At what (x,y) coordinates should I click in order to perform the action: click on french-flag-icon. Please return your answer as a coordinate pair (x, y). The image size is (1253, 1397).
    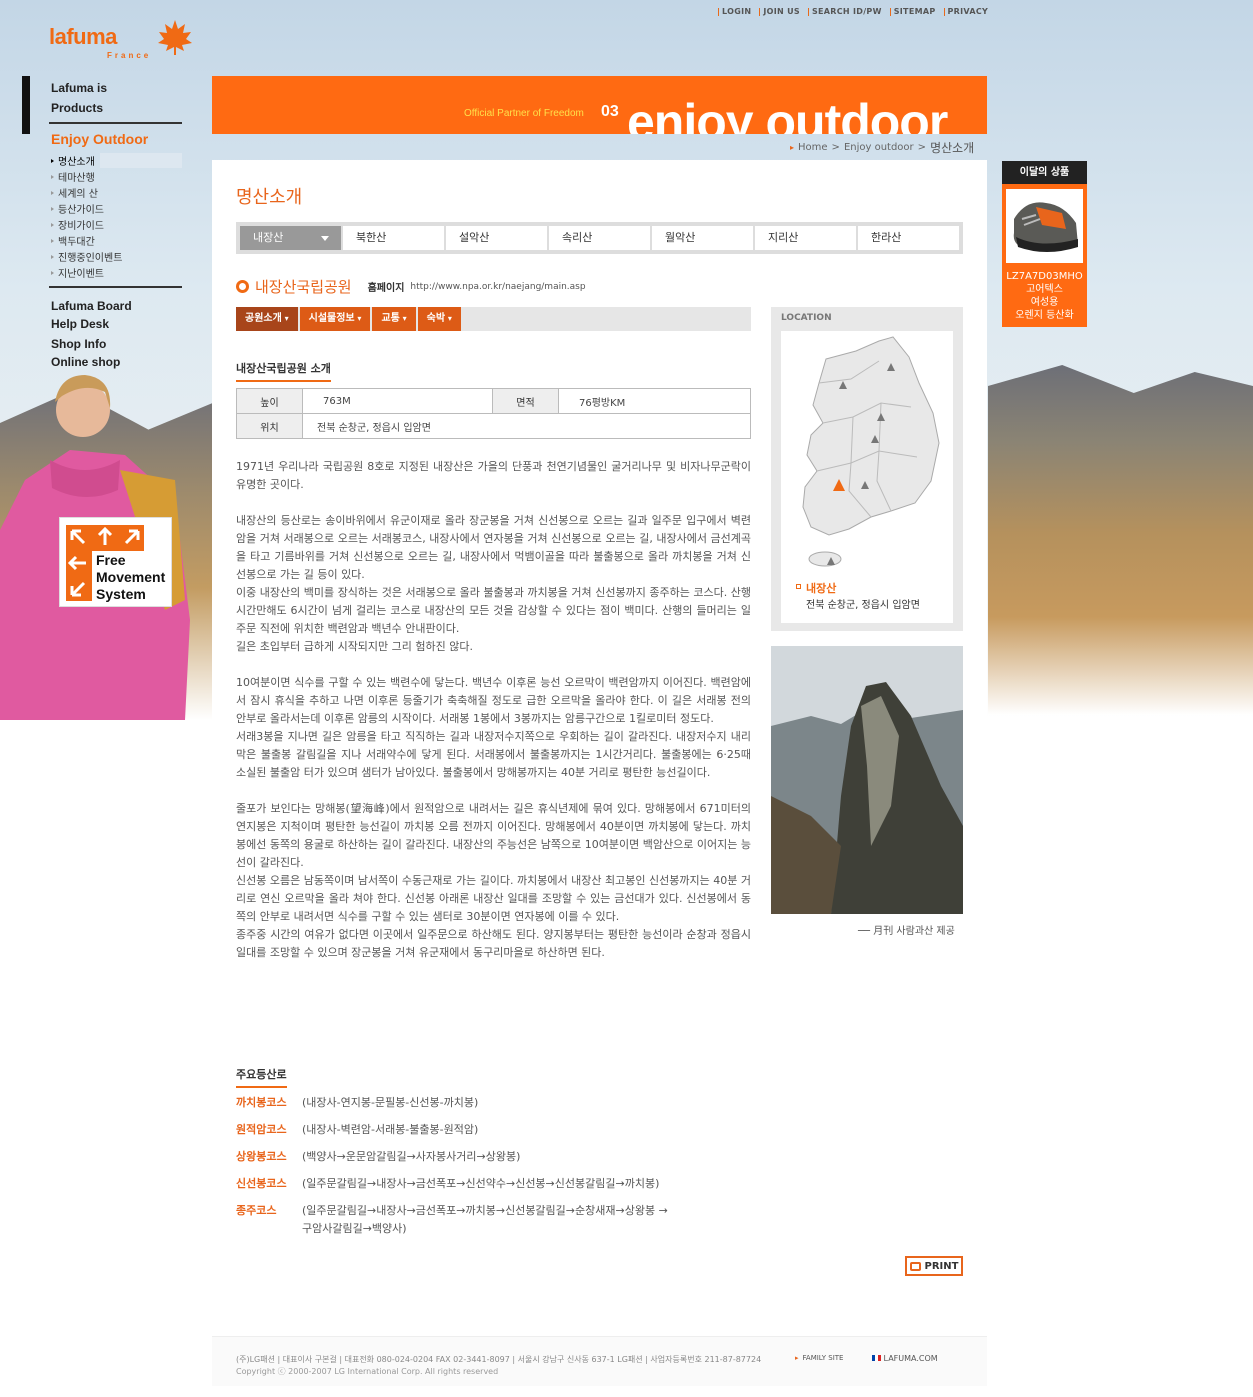
    Looking at the image, I should click on (876, 1358).